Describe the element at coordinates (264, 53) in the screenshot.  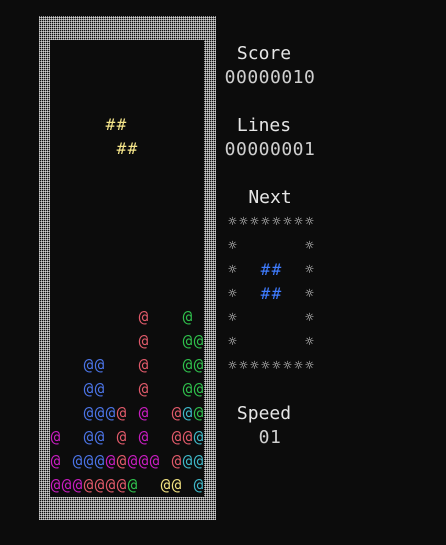
I see `score-label: Score` at that location.